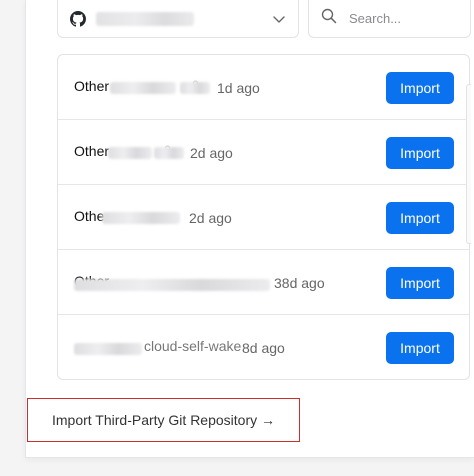 This screenshot has height=476, width=474. I want to click on repository-row: Othe 2d ago Import, so click(263, 217).